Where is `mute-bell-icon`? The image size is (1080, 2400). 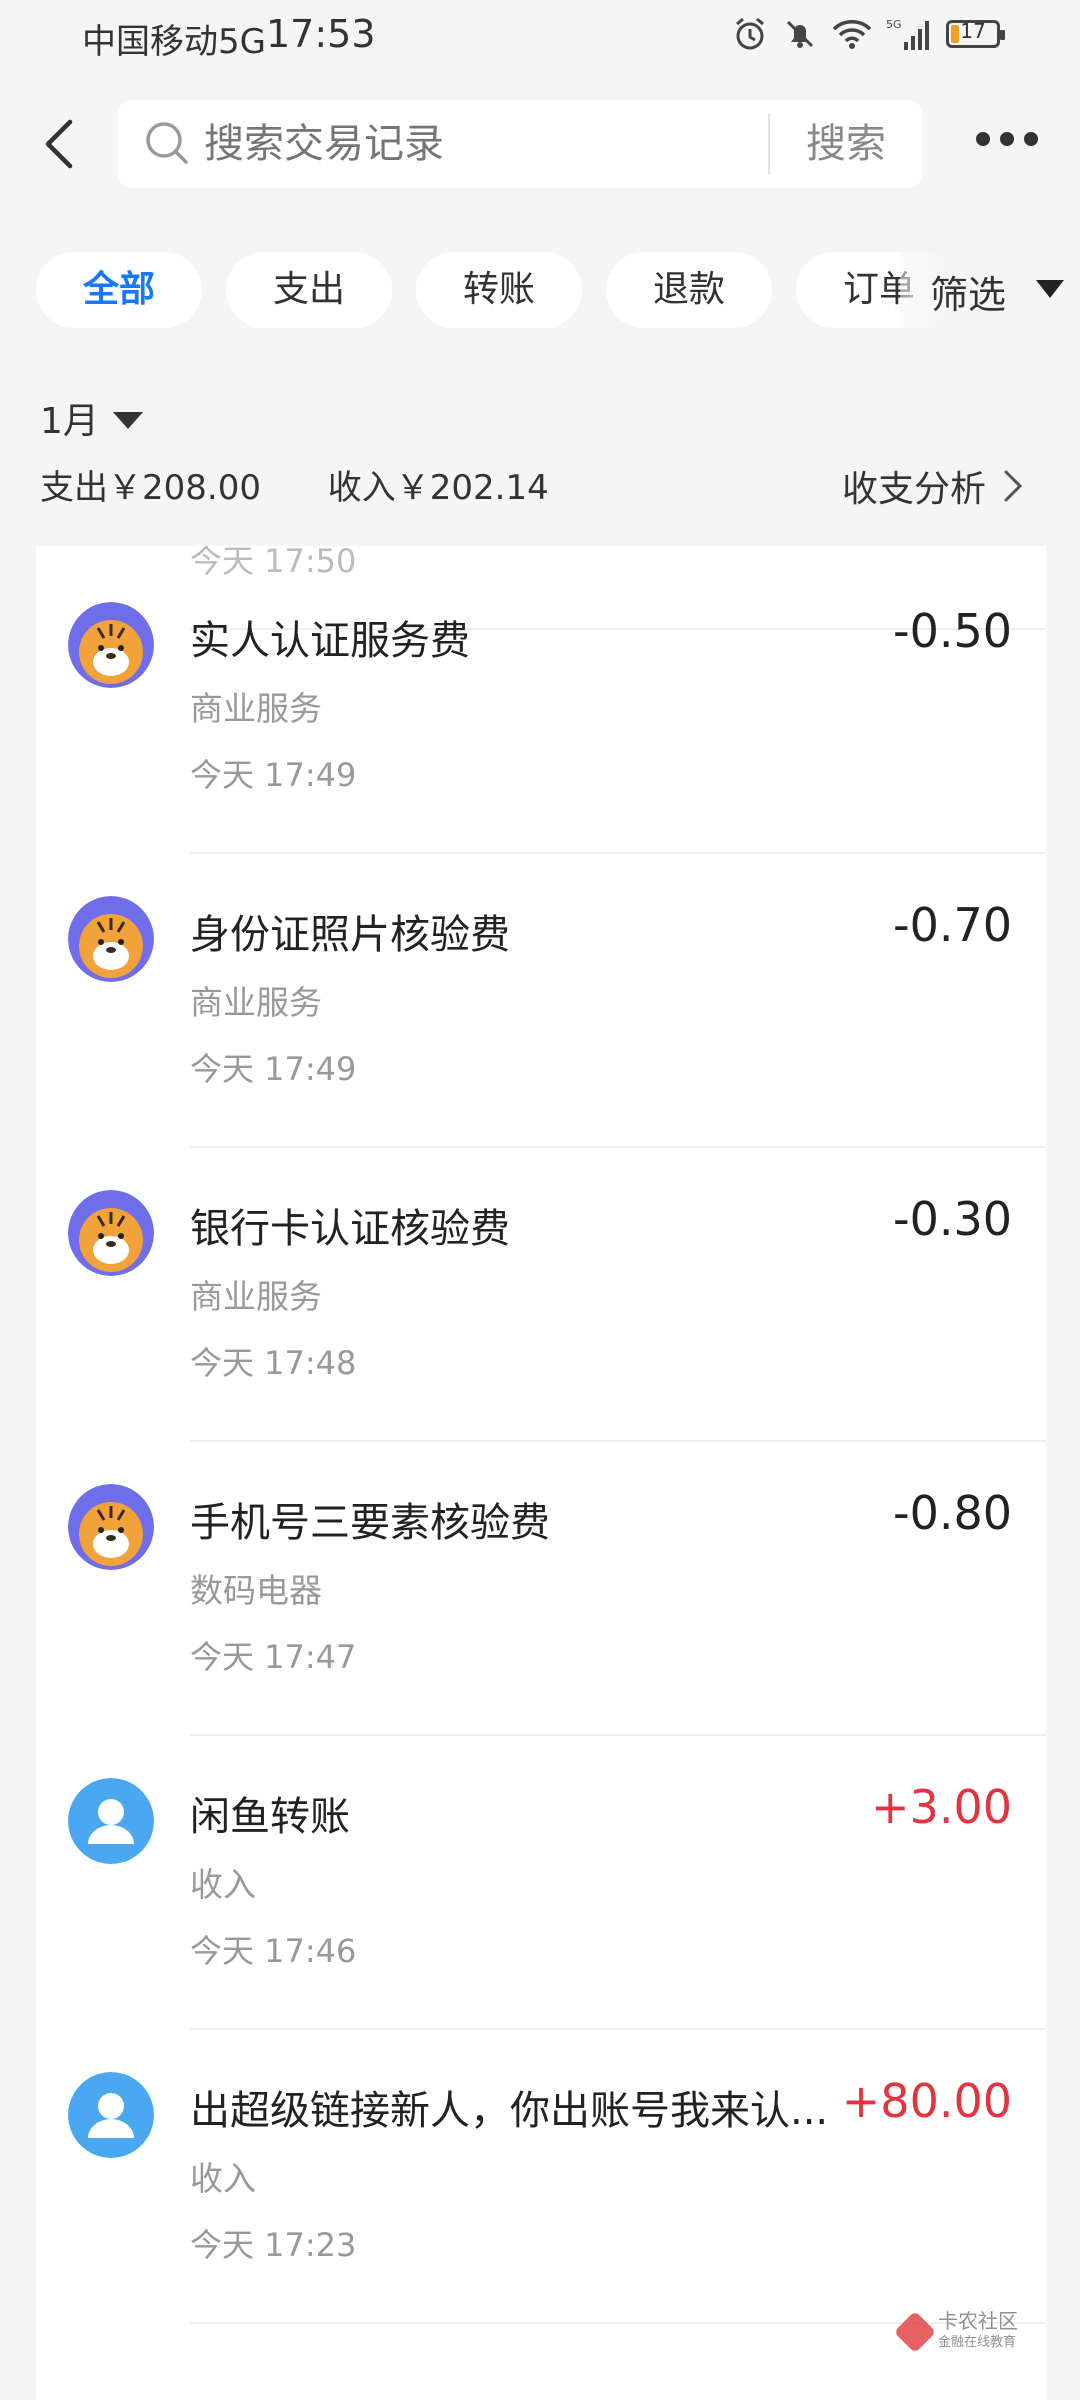 mute-bell-icon is located at coordinates (800, 34).